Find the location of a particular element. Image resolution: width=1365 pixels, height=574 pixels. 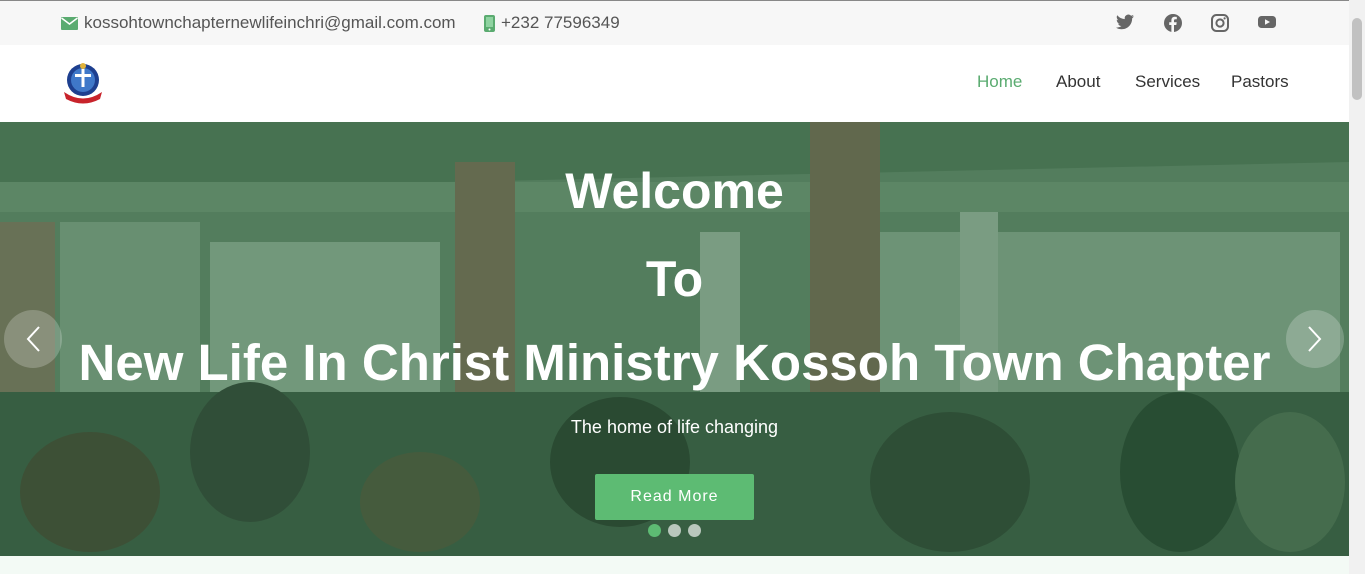

carousel-indicators is located at coordinates (674, 530).